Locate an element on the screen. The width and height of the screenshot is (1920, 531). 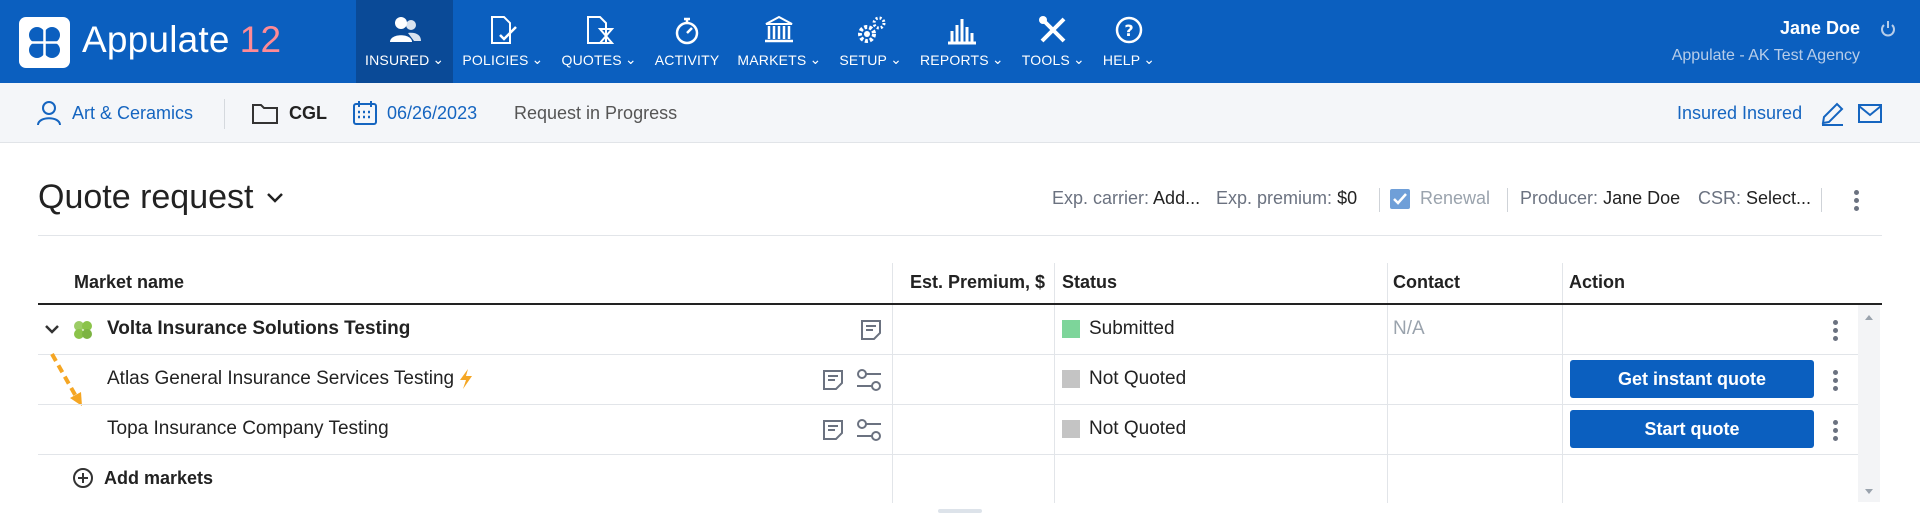
user-info: Jane Doe Appulate - AK Test Agency is located at coordinates (1766, 41).